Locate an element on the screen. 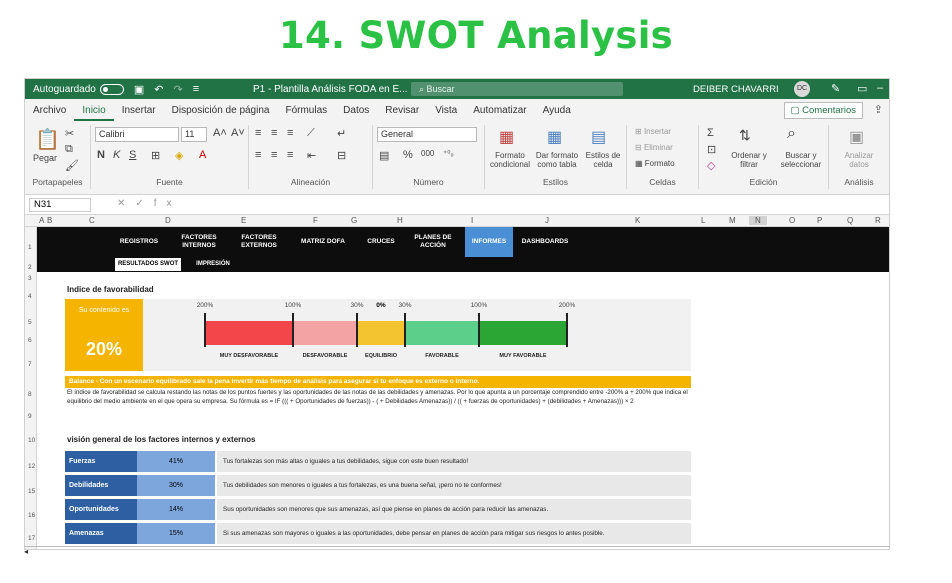  col-header-selected: N is located at coordinates (758, 220).